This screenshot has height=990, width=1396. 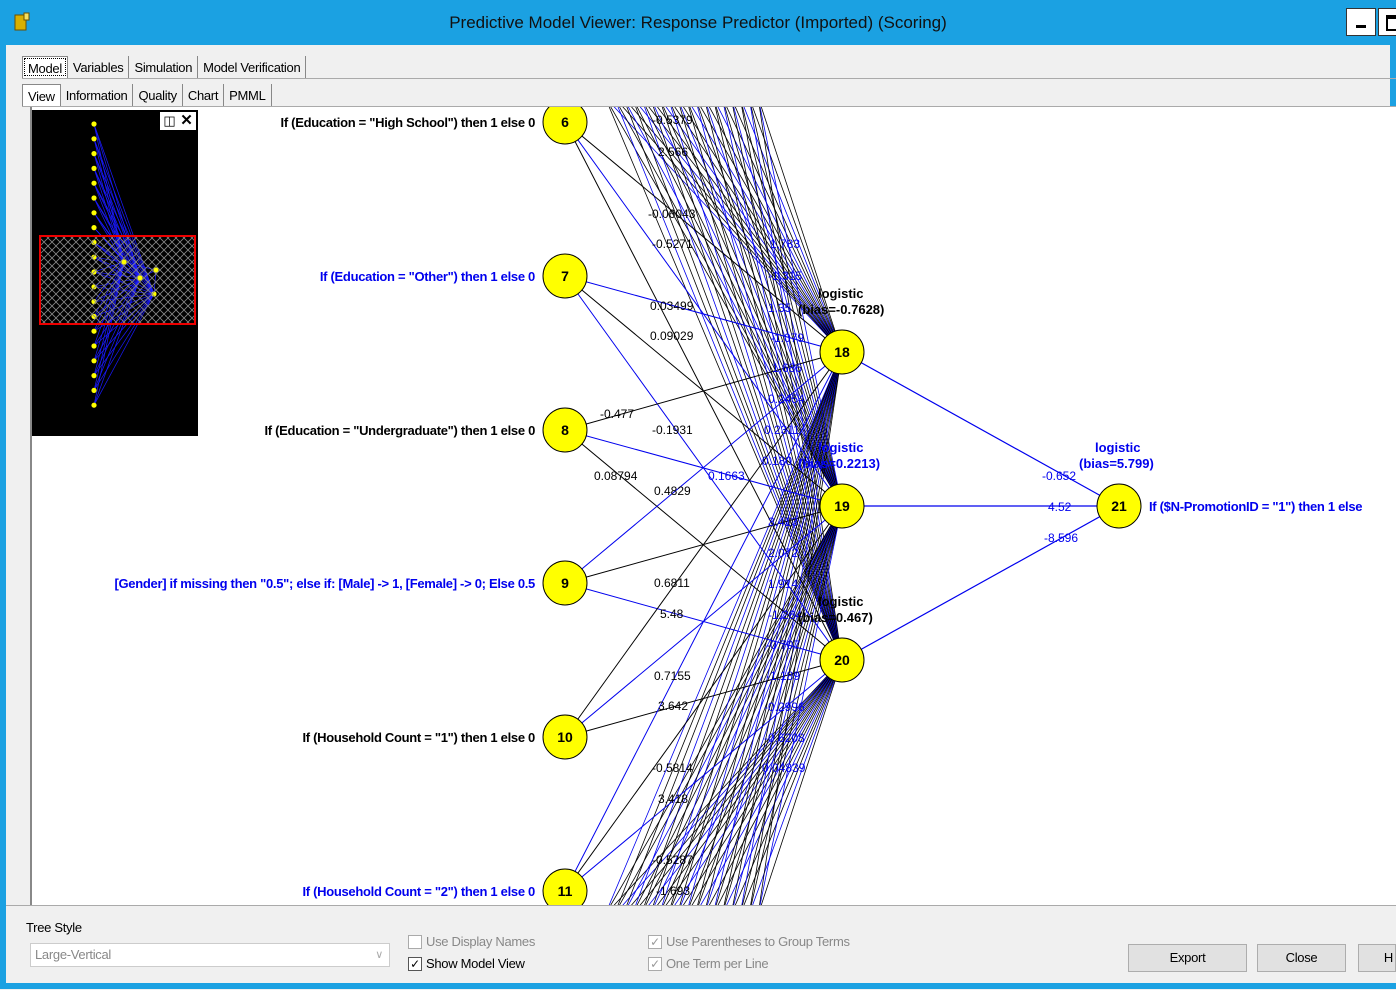 What do you see at coordinates (835, 617) in the screenshot?
I see `bias-label: (bias=0.467)` at bounding box center [835, 617].